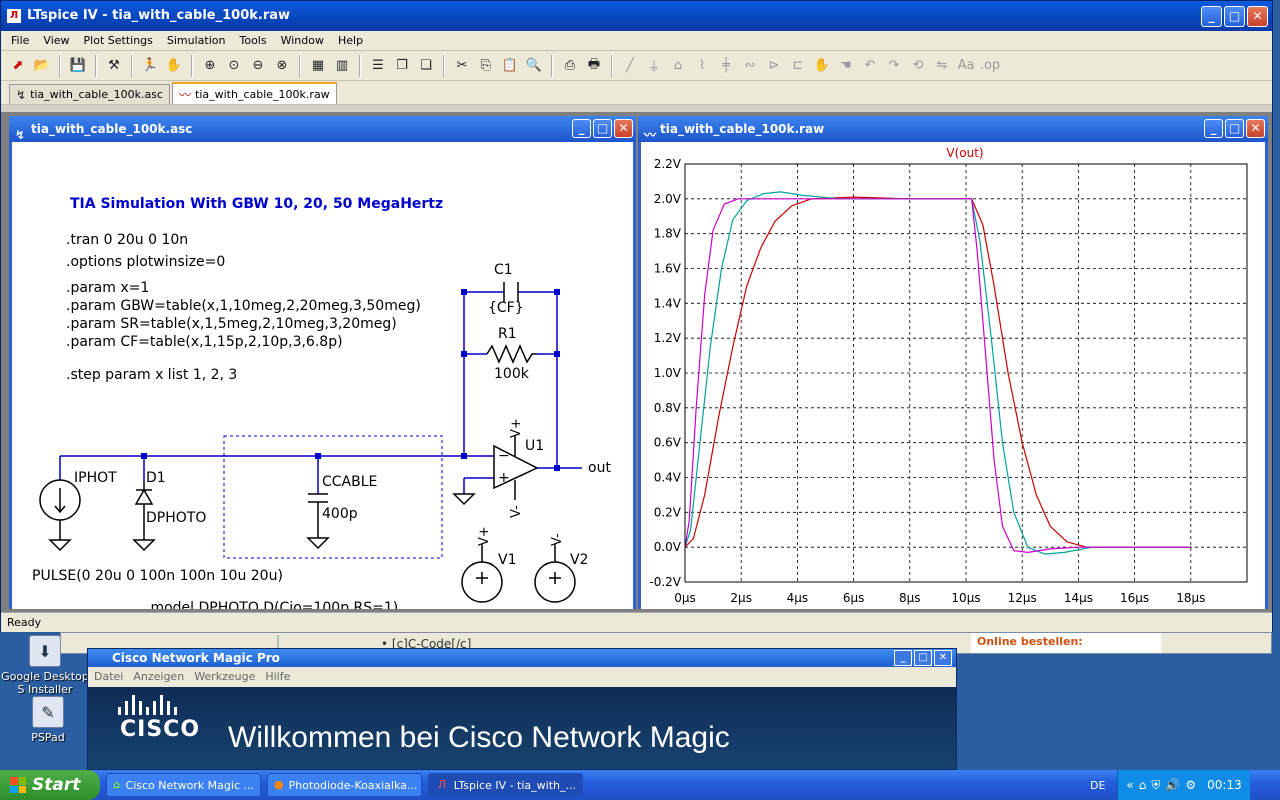  What do you see at coordinates (127, 240) in the screenshot?
I see `directive-tran: .tran 0 20u 0 10n` at bounding box center [127, 240].